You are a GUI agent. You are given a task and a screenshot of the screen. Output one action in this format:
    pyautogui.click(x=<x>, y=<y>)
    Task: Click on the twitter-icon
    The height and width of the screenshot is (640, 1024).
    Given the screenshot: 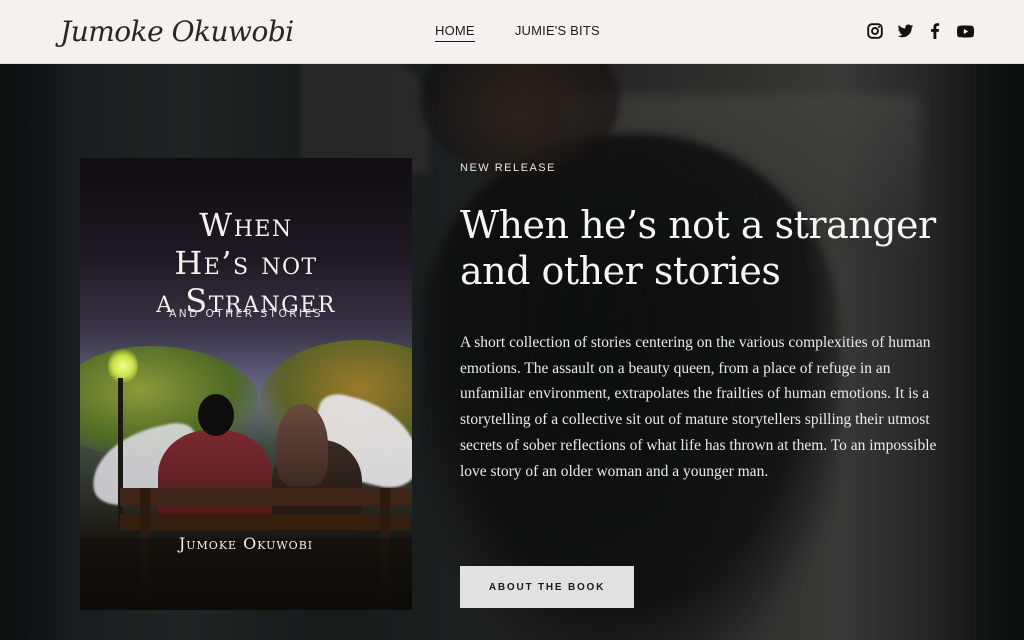 What is the action you would take?
    pyautogui.click(x=905, y=31)
    